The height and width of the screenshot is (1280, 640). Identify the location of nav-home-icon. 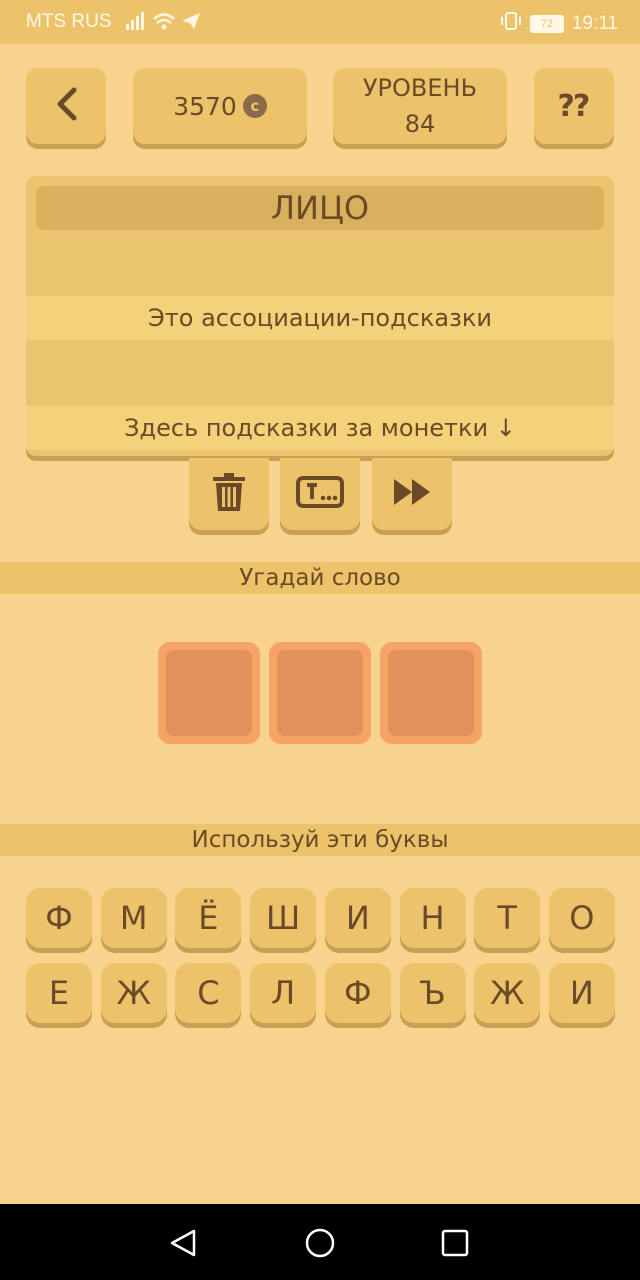
(320, 1245).